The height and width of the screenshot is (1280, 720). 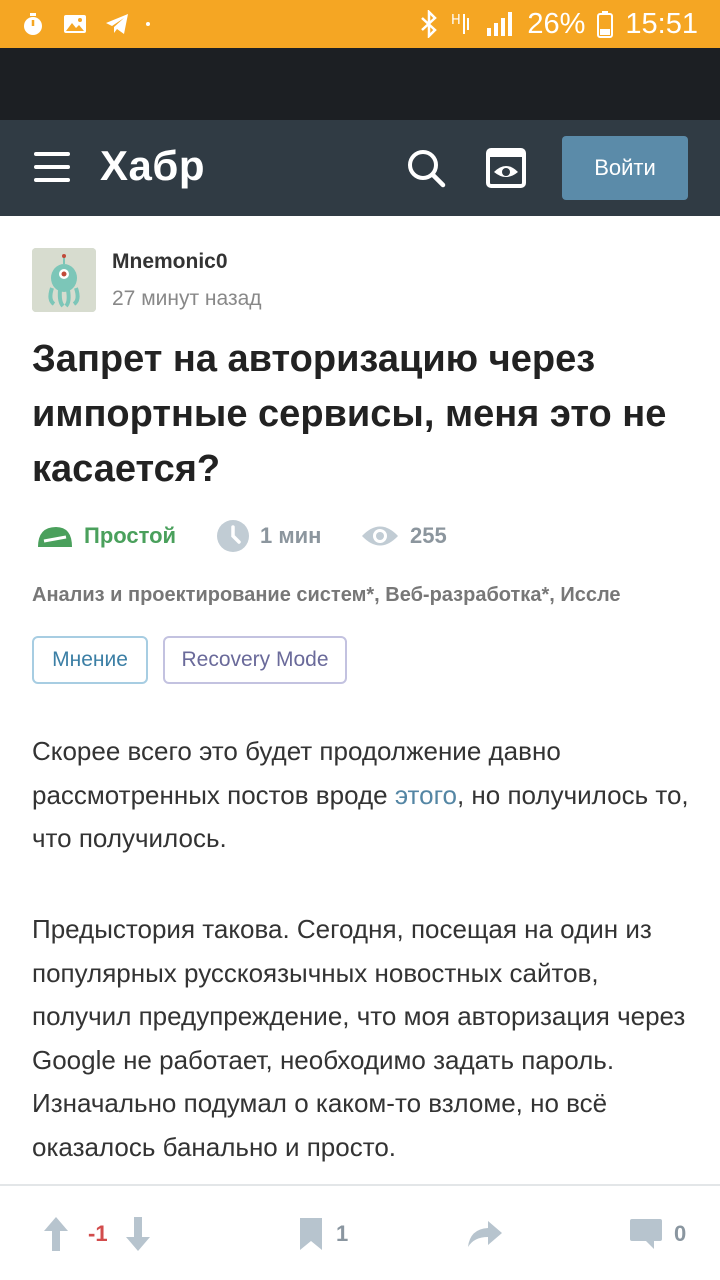 I want to click on difficulty-badge: Простой, so click(x=106, y=536).